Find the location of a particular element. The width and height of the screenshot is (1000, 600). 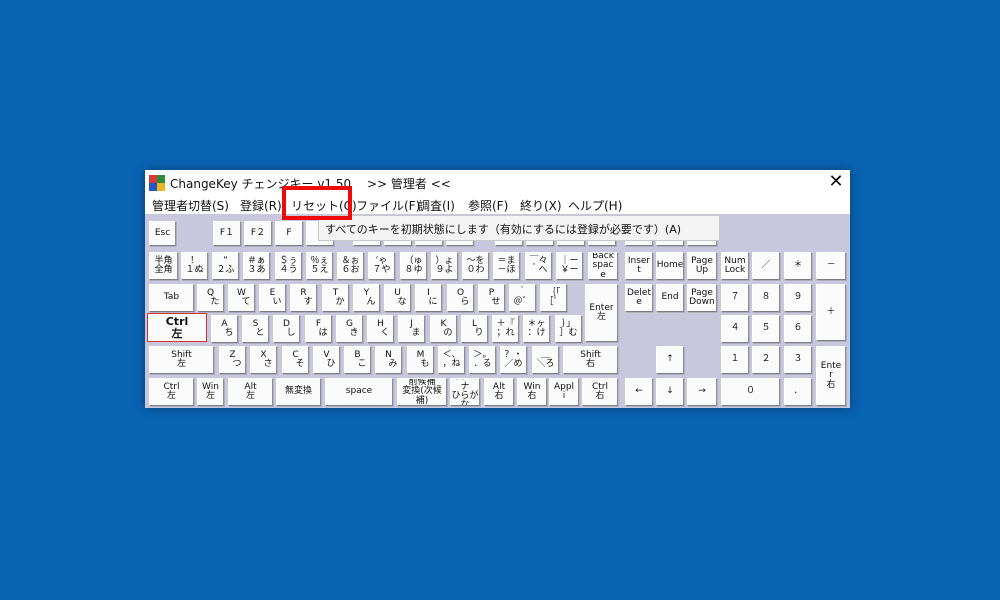

key-kh: H く is located at coordinates (380, 329).